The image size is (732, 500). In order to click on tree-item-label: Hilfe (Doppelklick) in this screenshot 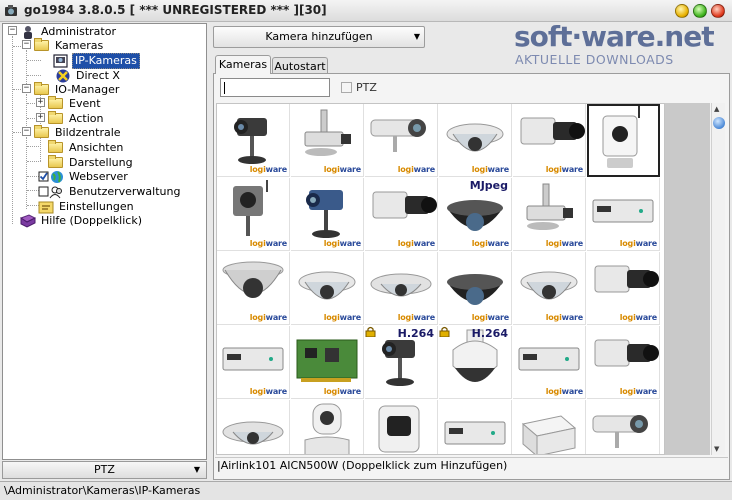, I will do `click(91, 220)`.